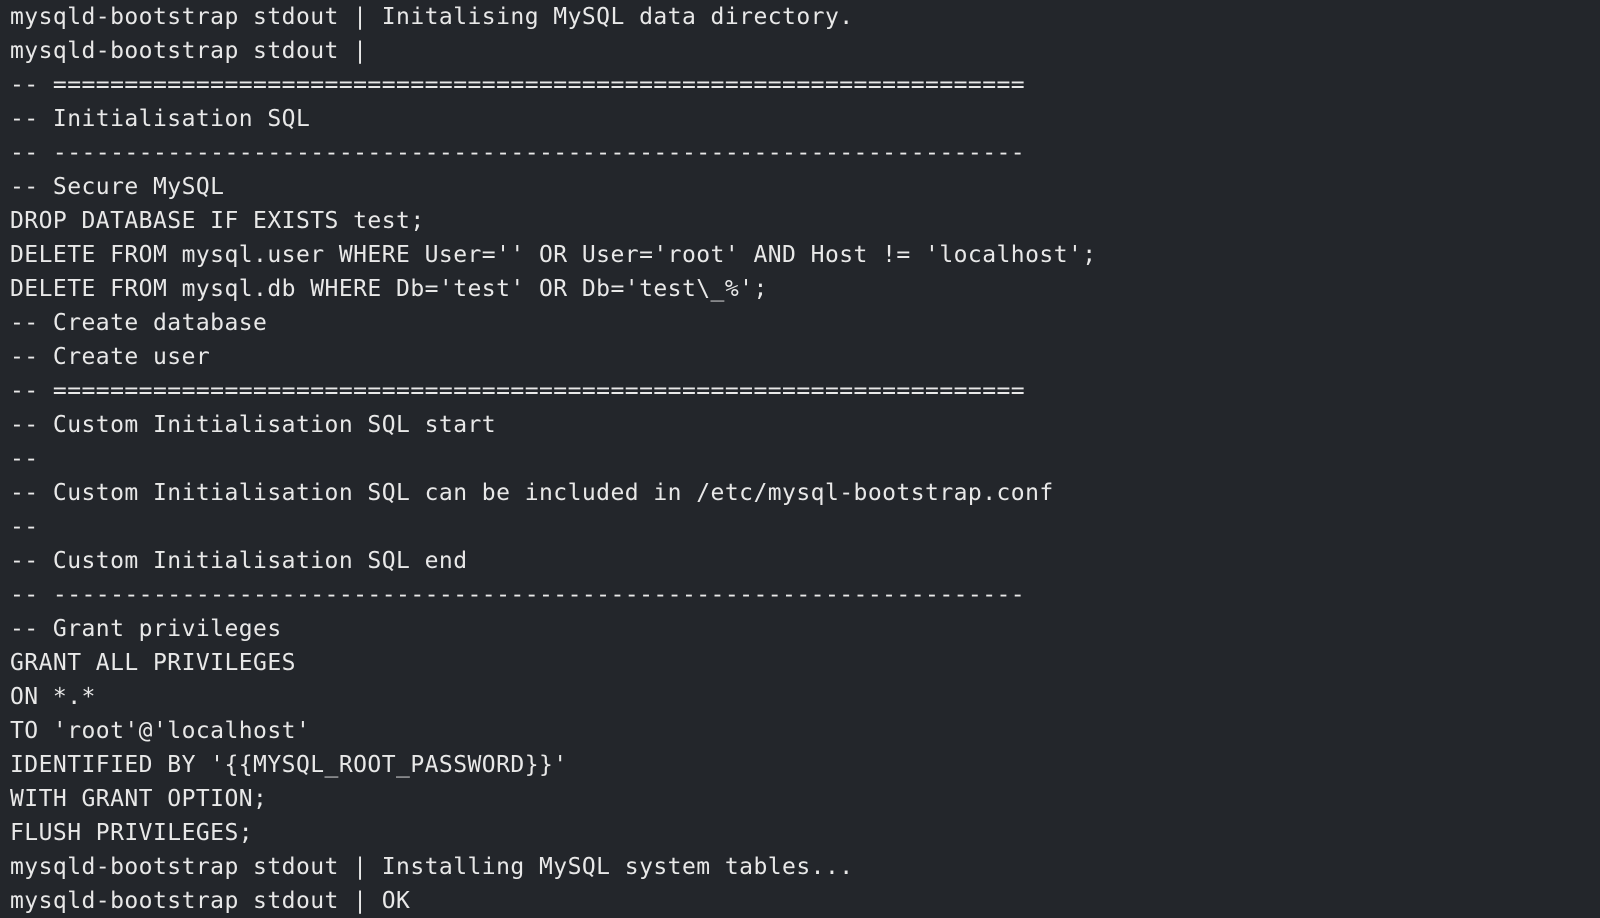  Describe the element at coordinates (210, 901) in the screenshot. I see `terminal-line: mysqld-bootstrap stdout | OK` at that location.